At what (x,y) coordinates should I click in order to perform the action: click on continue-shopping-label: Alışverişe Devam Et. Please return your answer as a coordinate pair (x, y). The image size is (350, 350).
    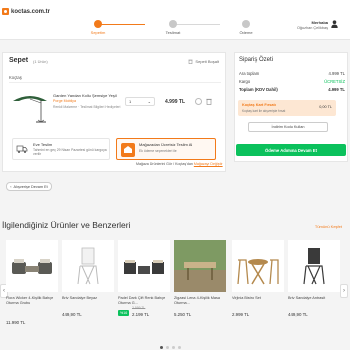
    Looking at the image, I should click on (30, 186).